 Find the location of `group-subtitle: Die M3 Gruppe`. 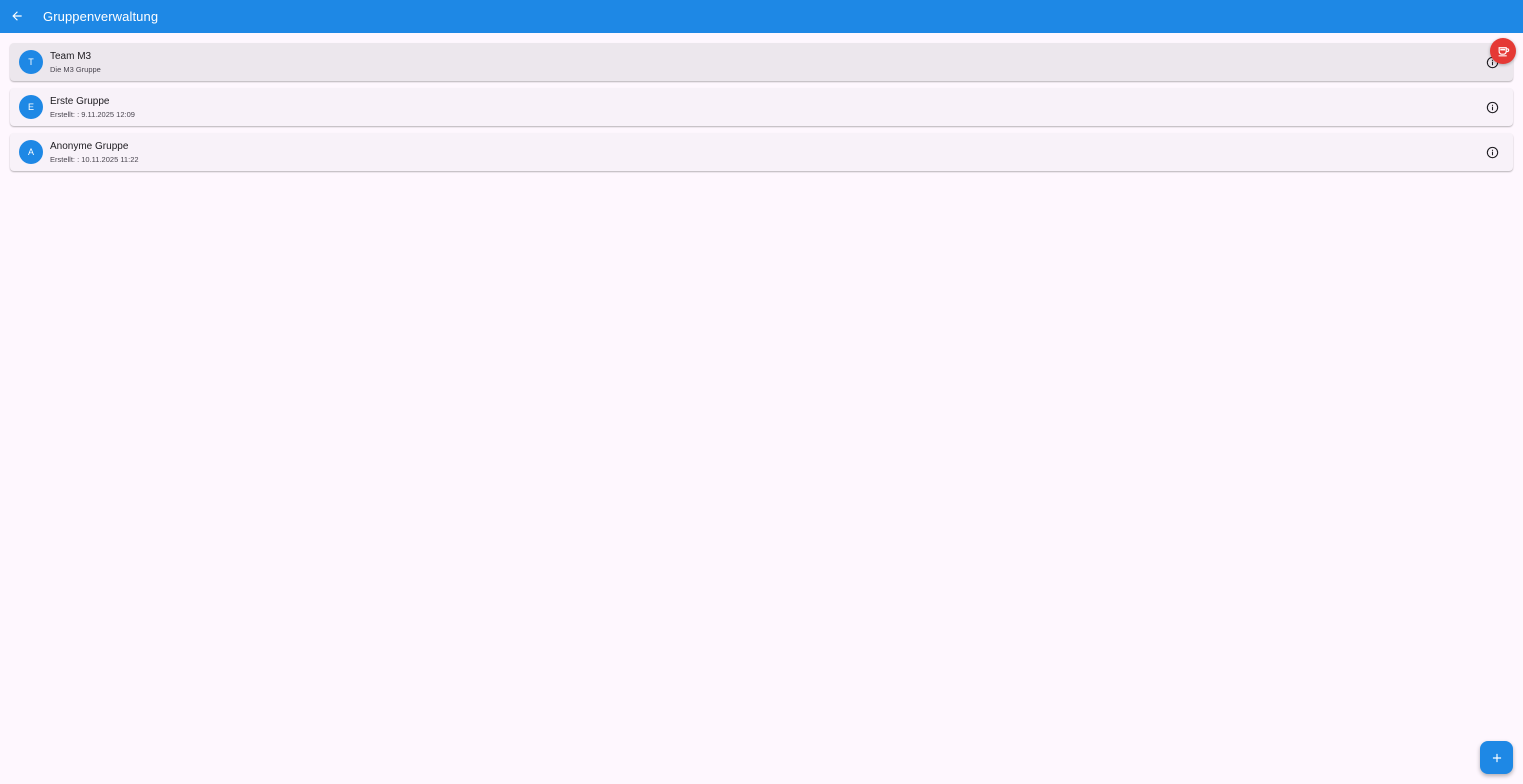

group-subtitle: Die M3 Gruppe is located at coordinates (75, 69).